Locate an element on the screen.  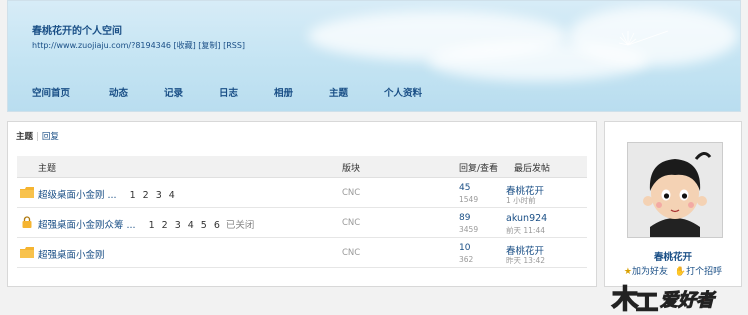
avatar is located at coordinates (675, 190).